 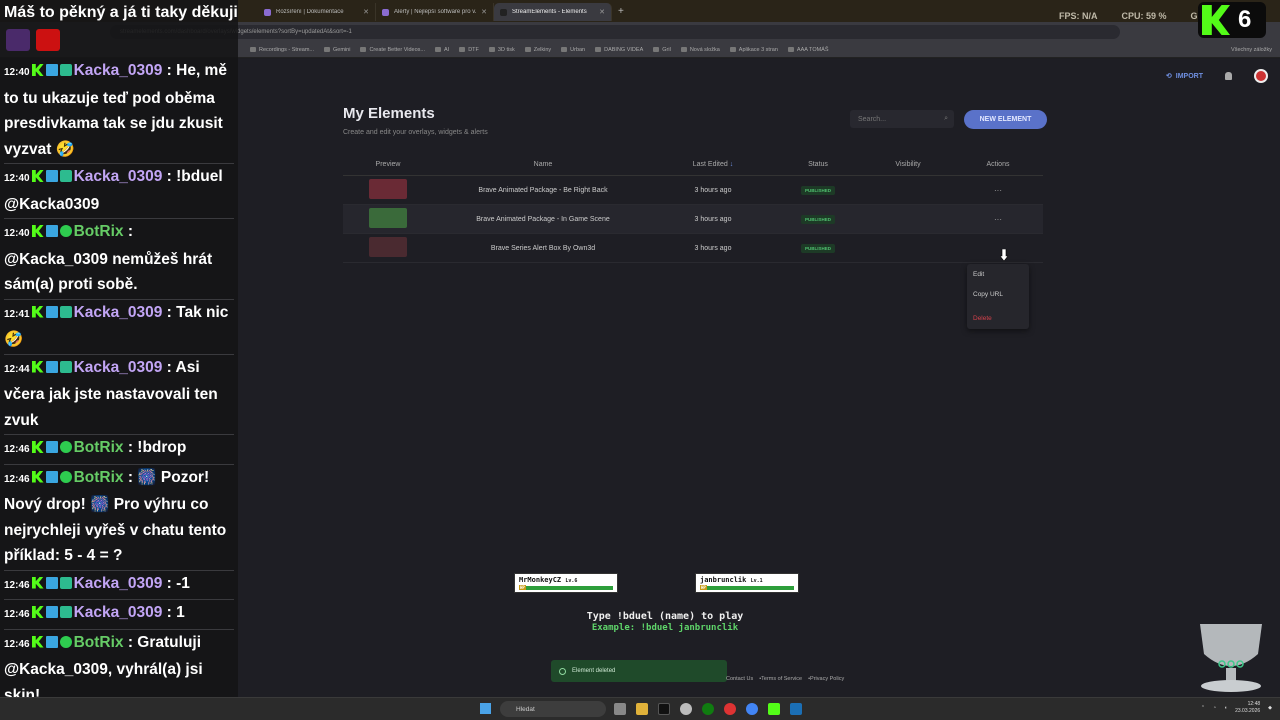 What do you see at coordinates (686, 709) in the screenshot?
I see `chatgpt-icon` at bounding box center [686, 709].